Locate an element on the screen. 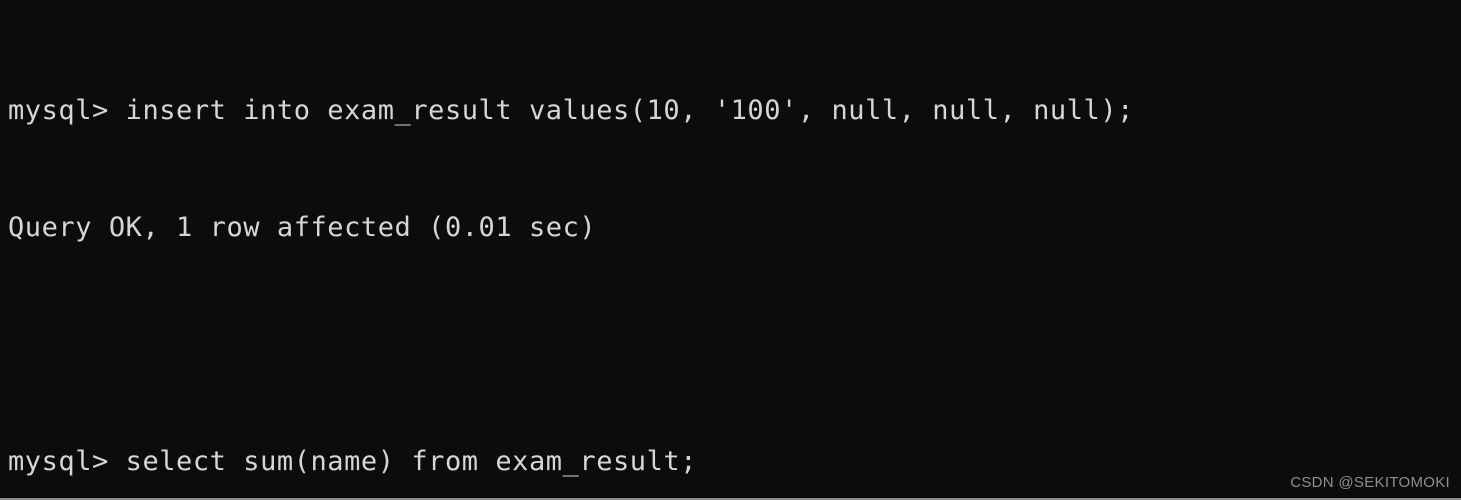 Image resolution: width=1461 pixels, height=500 pixels. console-line-insert-result: Query OK, 1 row affected (0.01 sec) is located at coordinates (302, 227).